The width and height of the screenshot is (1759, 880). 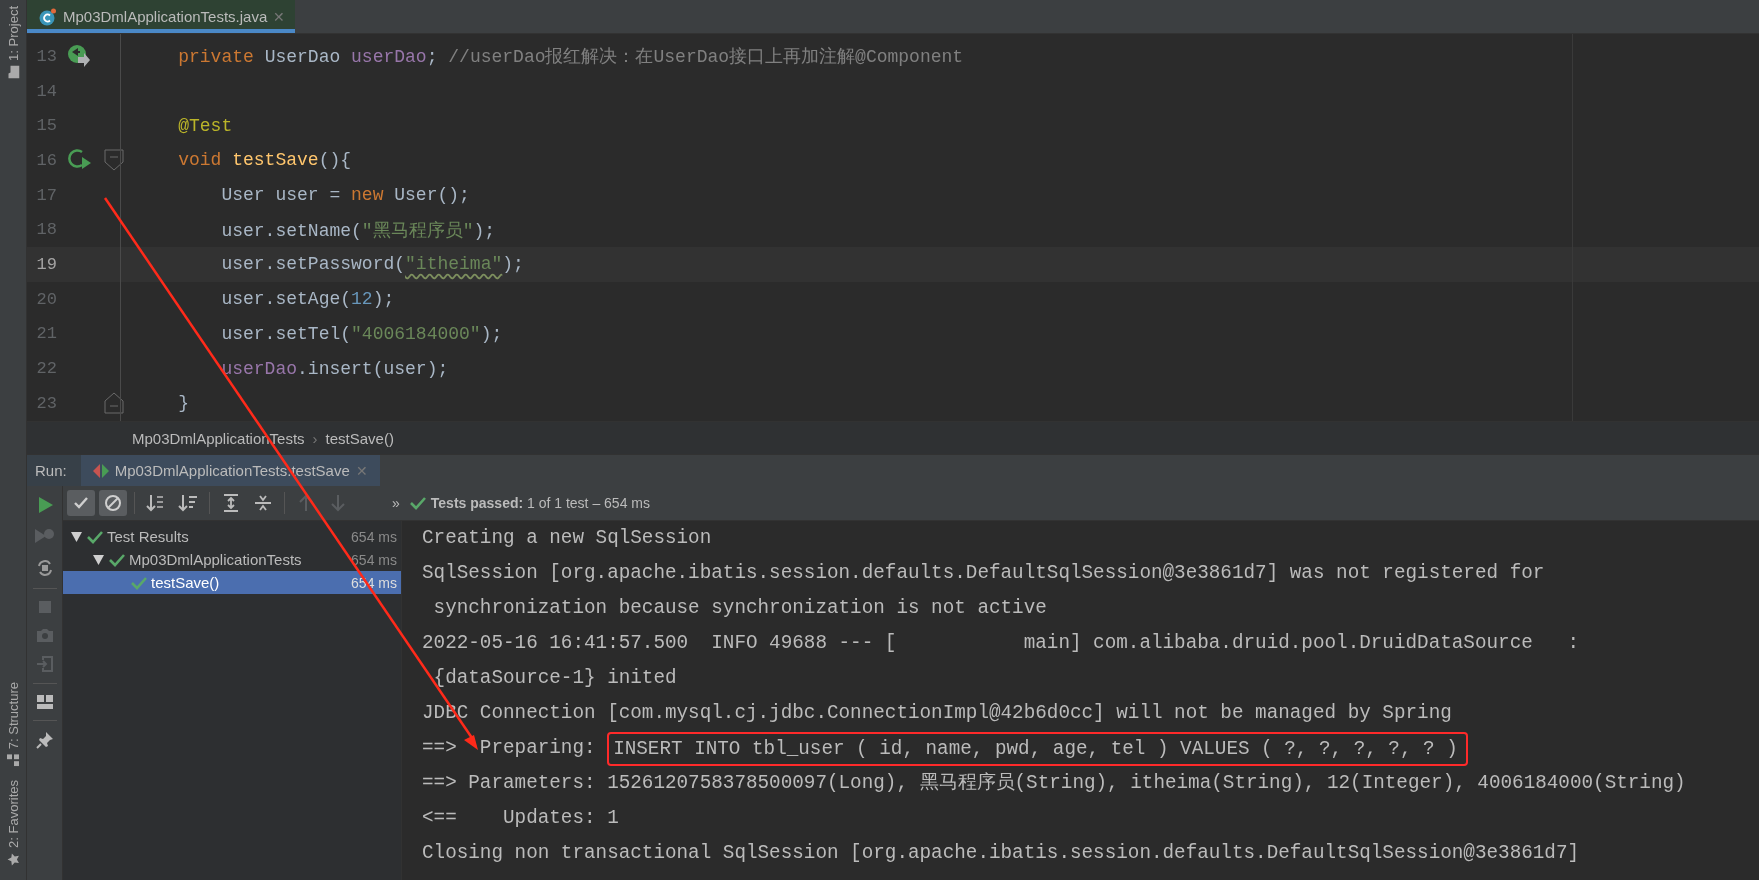 I want to click on console-line: ==> Parameters: 1526120758378500097(Long), 黑马程序员(String), itheima(String), 12(Integer), 4006184000(String), so click(x=1054, y=783).